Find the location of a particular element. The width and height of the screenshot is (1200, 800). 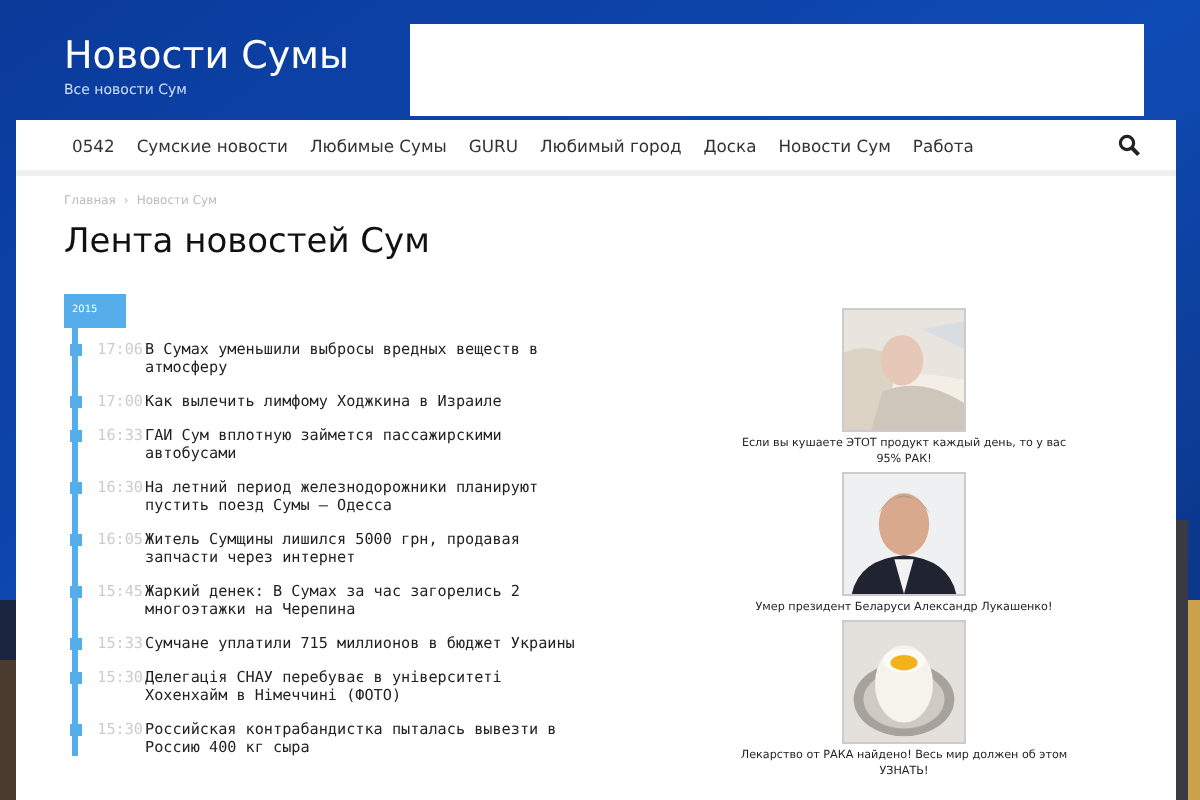

nav-link: Любимые Сумы is located at coordinates (378, 145).